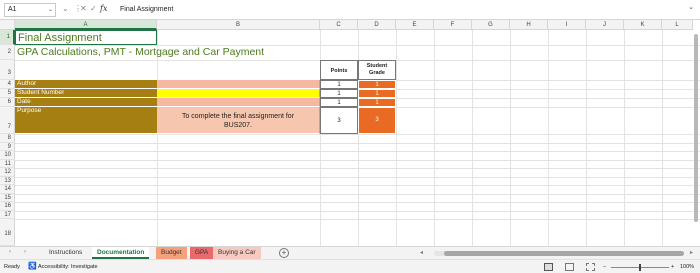 The height and width of the screenshot is (273, 700). Describe the element at coordinates (7, 172) in the screenshot. I see `row-header-12: 12` at that location.